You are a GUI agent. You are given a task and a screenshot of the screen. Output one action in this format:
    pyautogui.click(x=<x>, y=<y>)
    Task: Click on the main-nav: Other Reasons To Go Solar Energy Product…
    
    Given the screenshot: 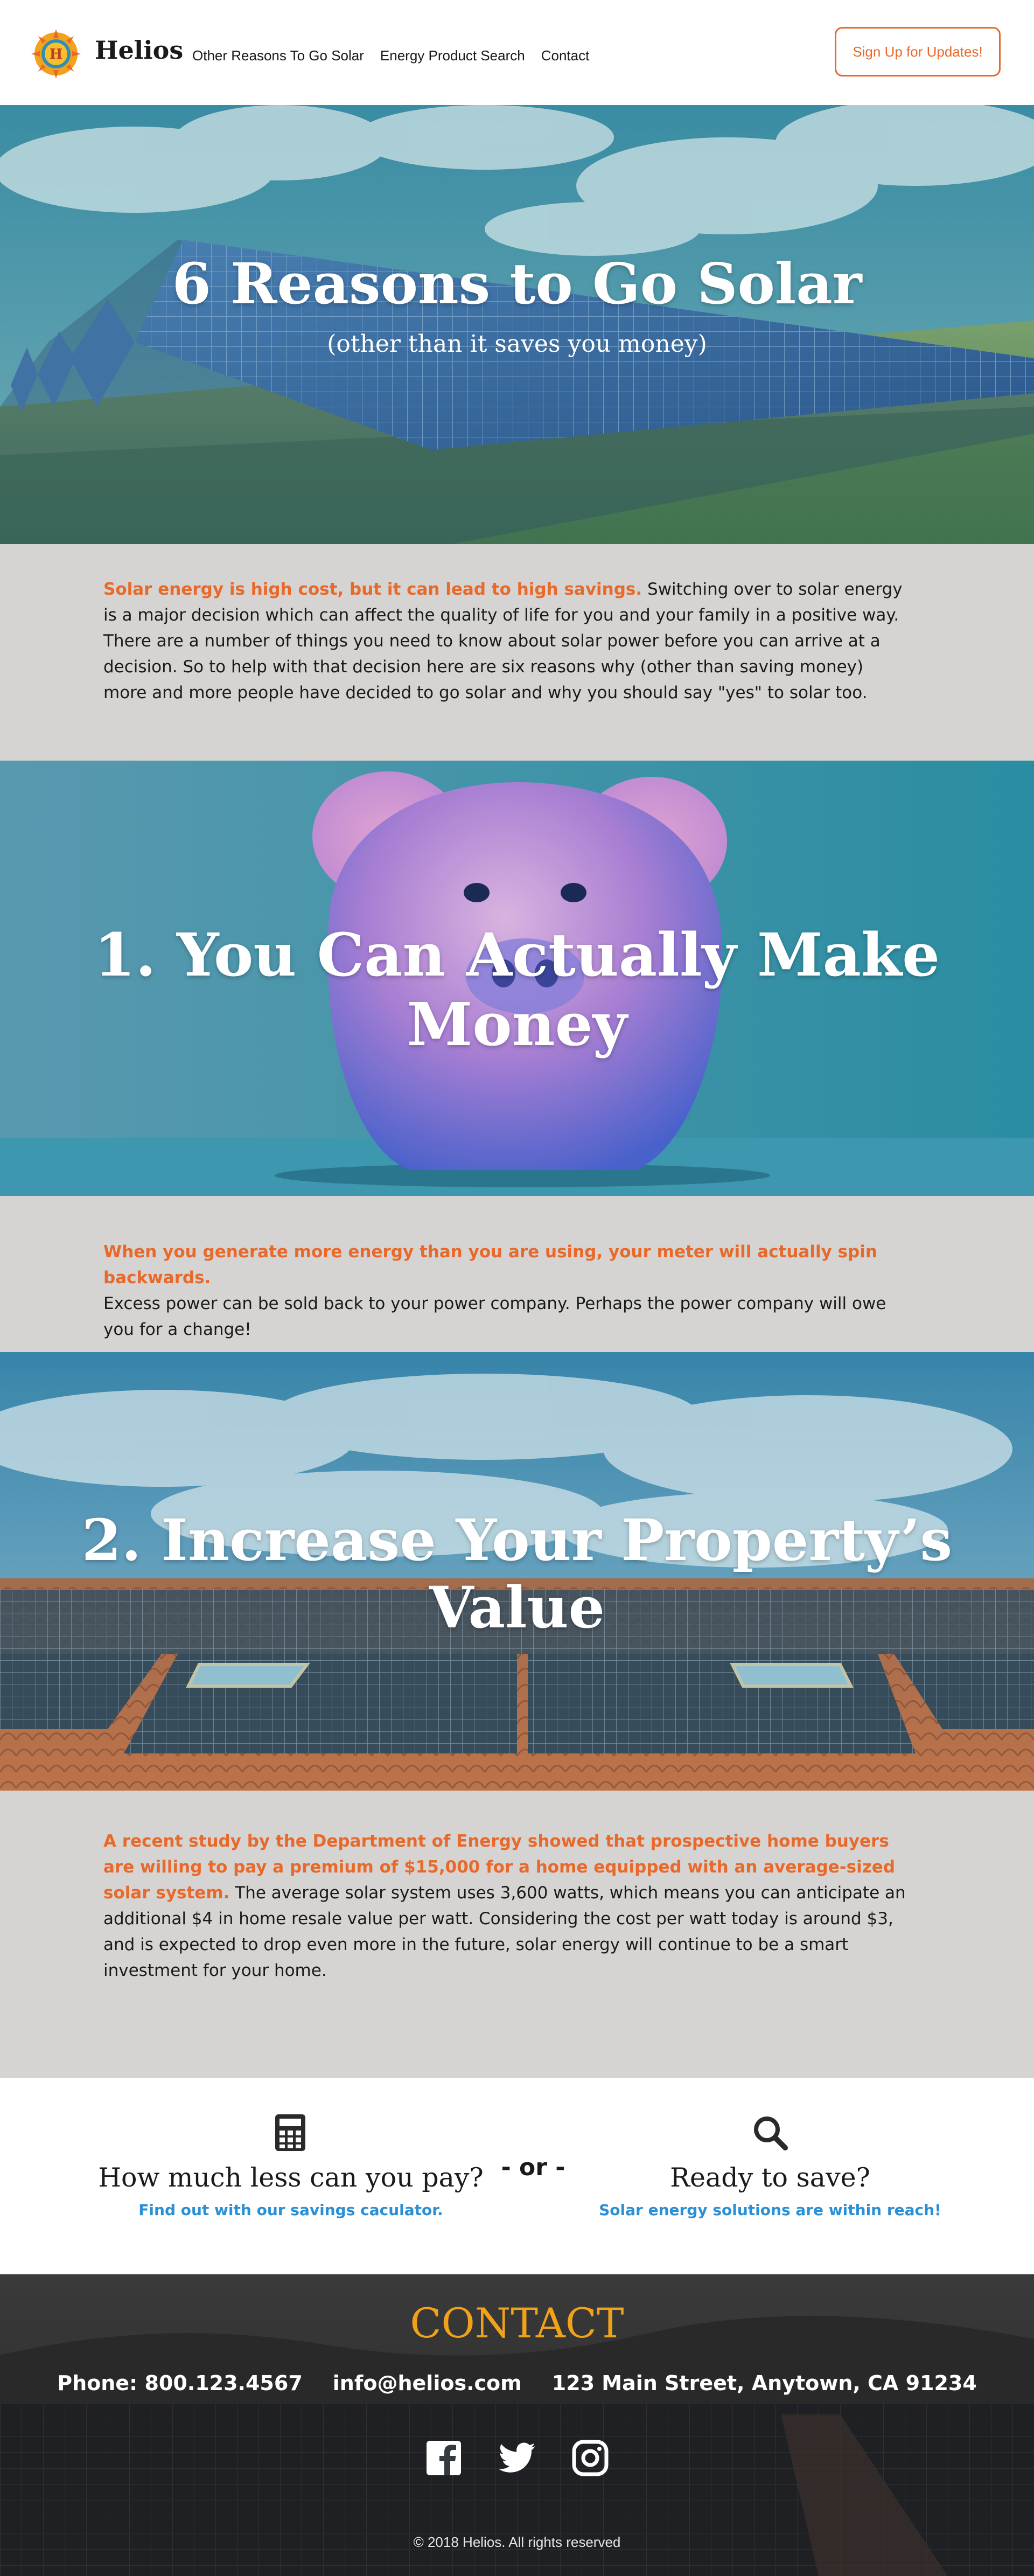 What is the action you would take?
    pyautogui.click(x=390, y=55)
    